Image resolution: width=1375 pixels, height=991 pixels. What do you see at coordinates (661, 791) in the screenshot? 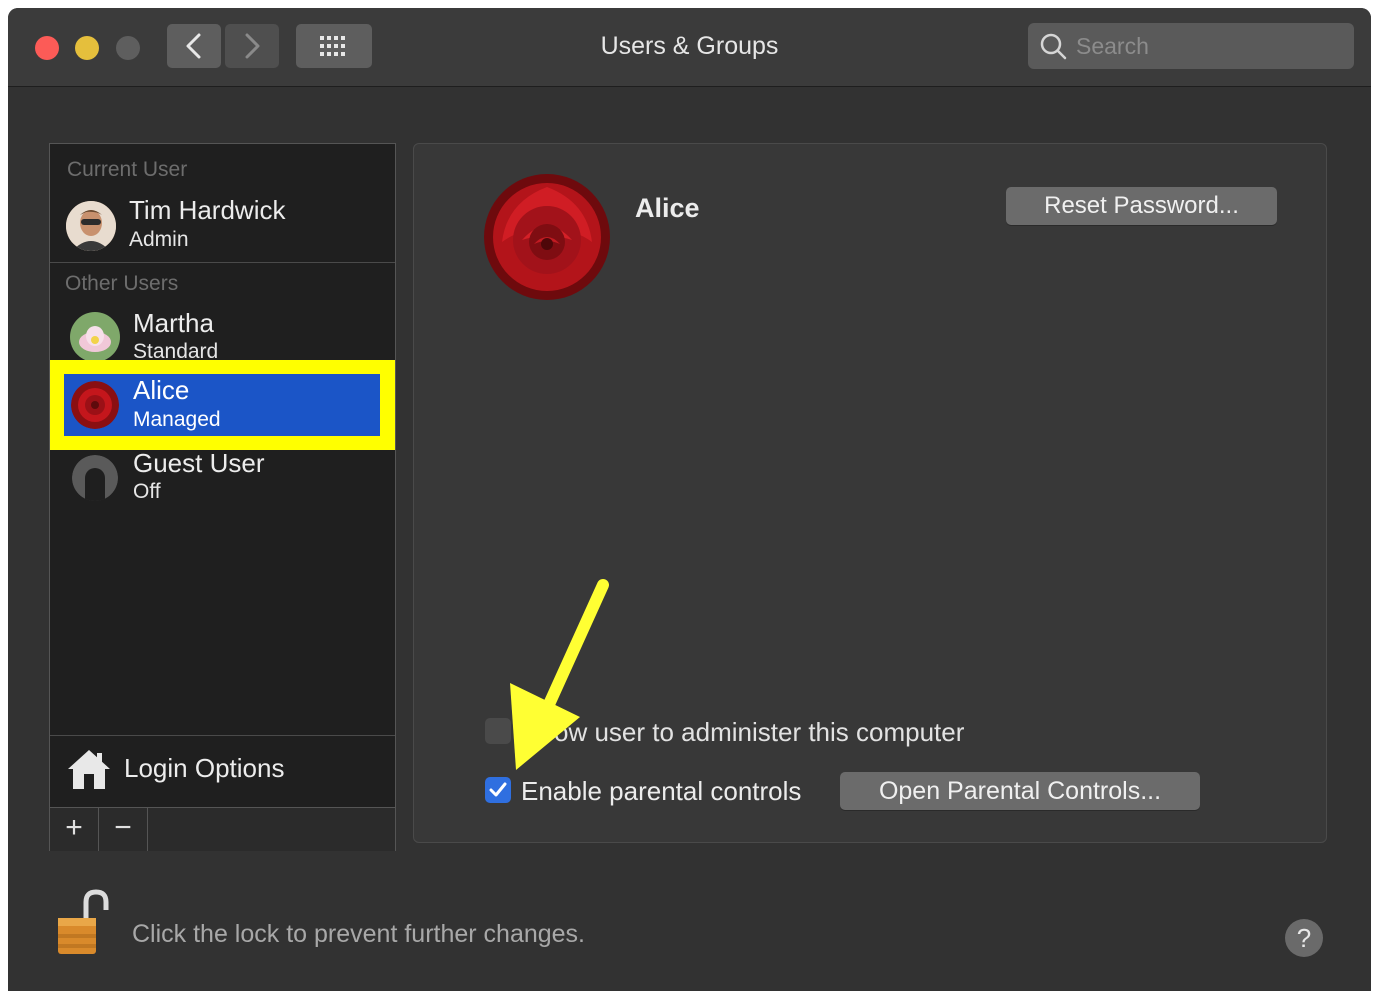
I see `enable-parental-label: Enable parental controls` at bounding box center [661, 791].